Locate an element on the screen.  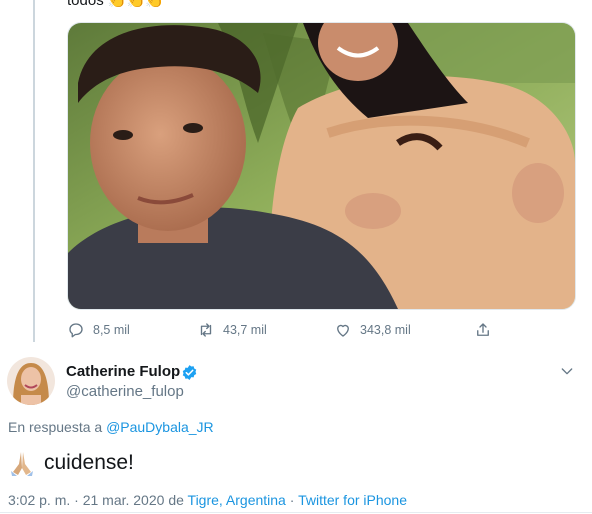
tweet-body-text: cuidense! is located at coordinates (89, 462).